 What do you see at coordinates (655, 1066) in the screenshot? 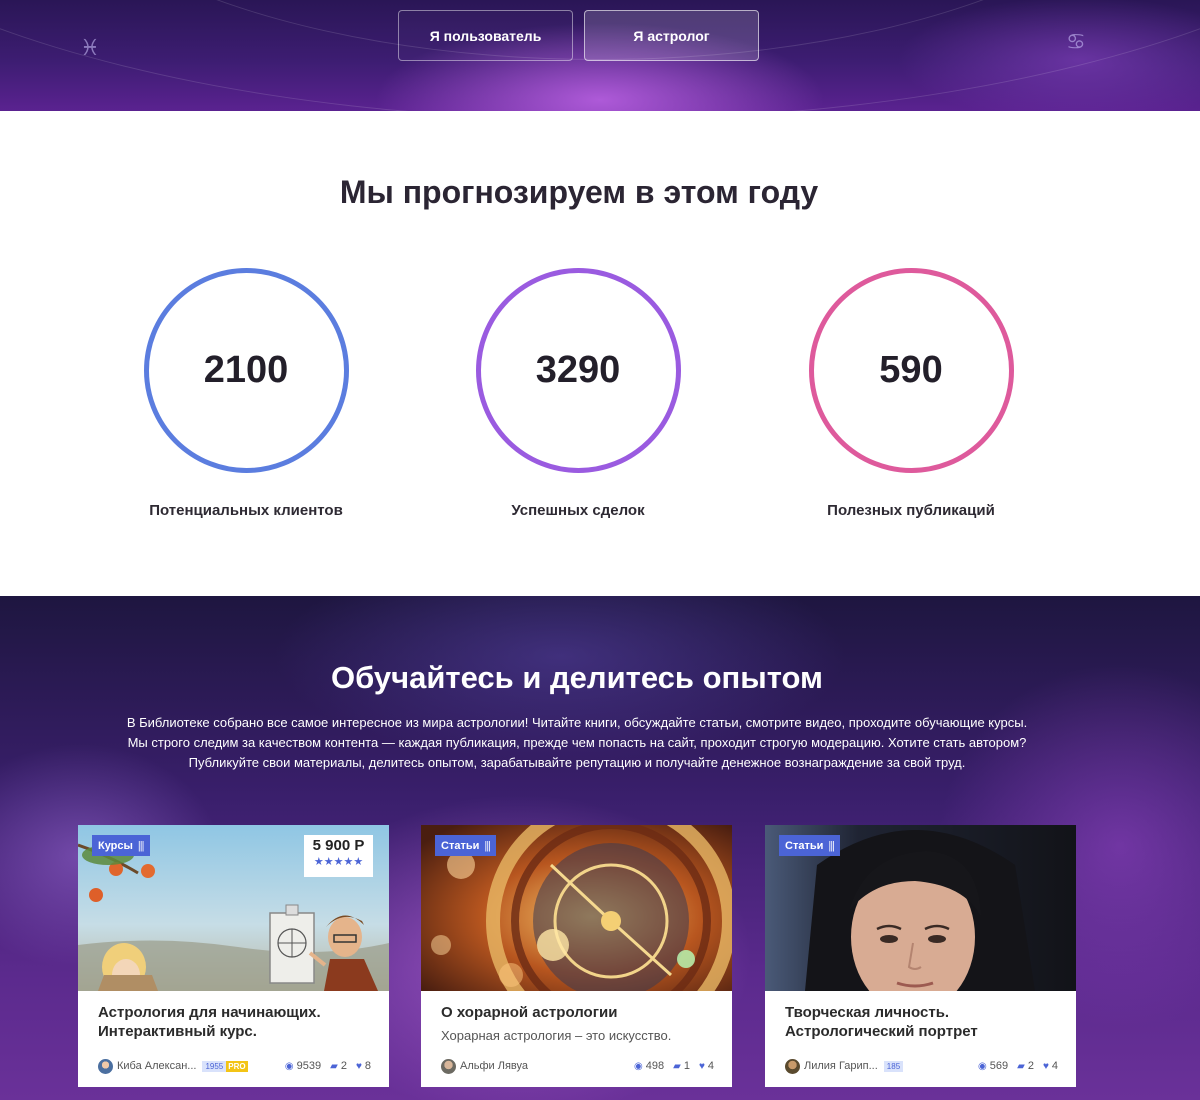
I see `views-value: 498` at bounding box center [655, 1066].